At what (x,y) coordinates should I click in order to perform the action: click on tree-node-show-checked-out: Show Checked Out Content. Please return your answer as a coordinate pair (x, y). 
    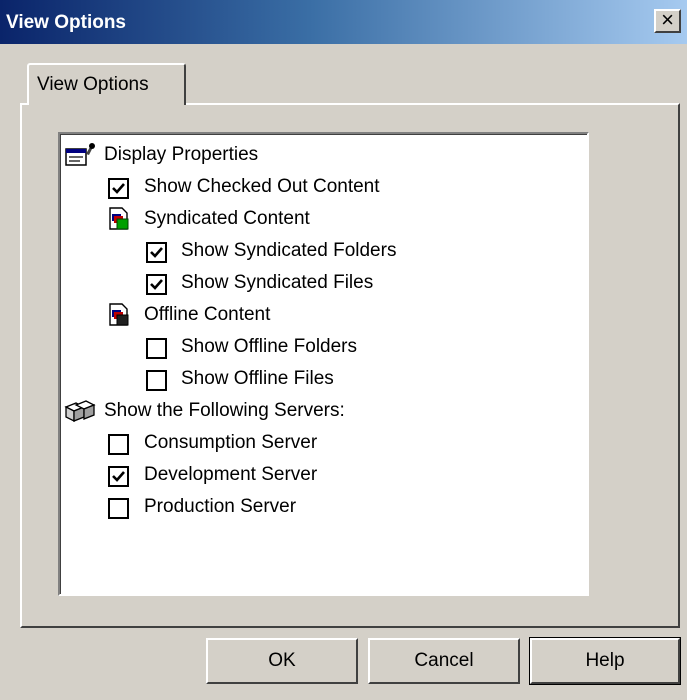
    Looking at the image, I should click on (320, 185).